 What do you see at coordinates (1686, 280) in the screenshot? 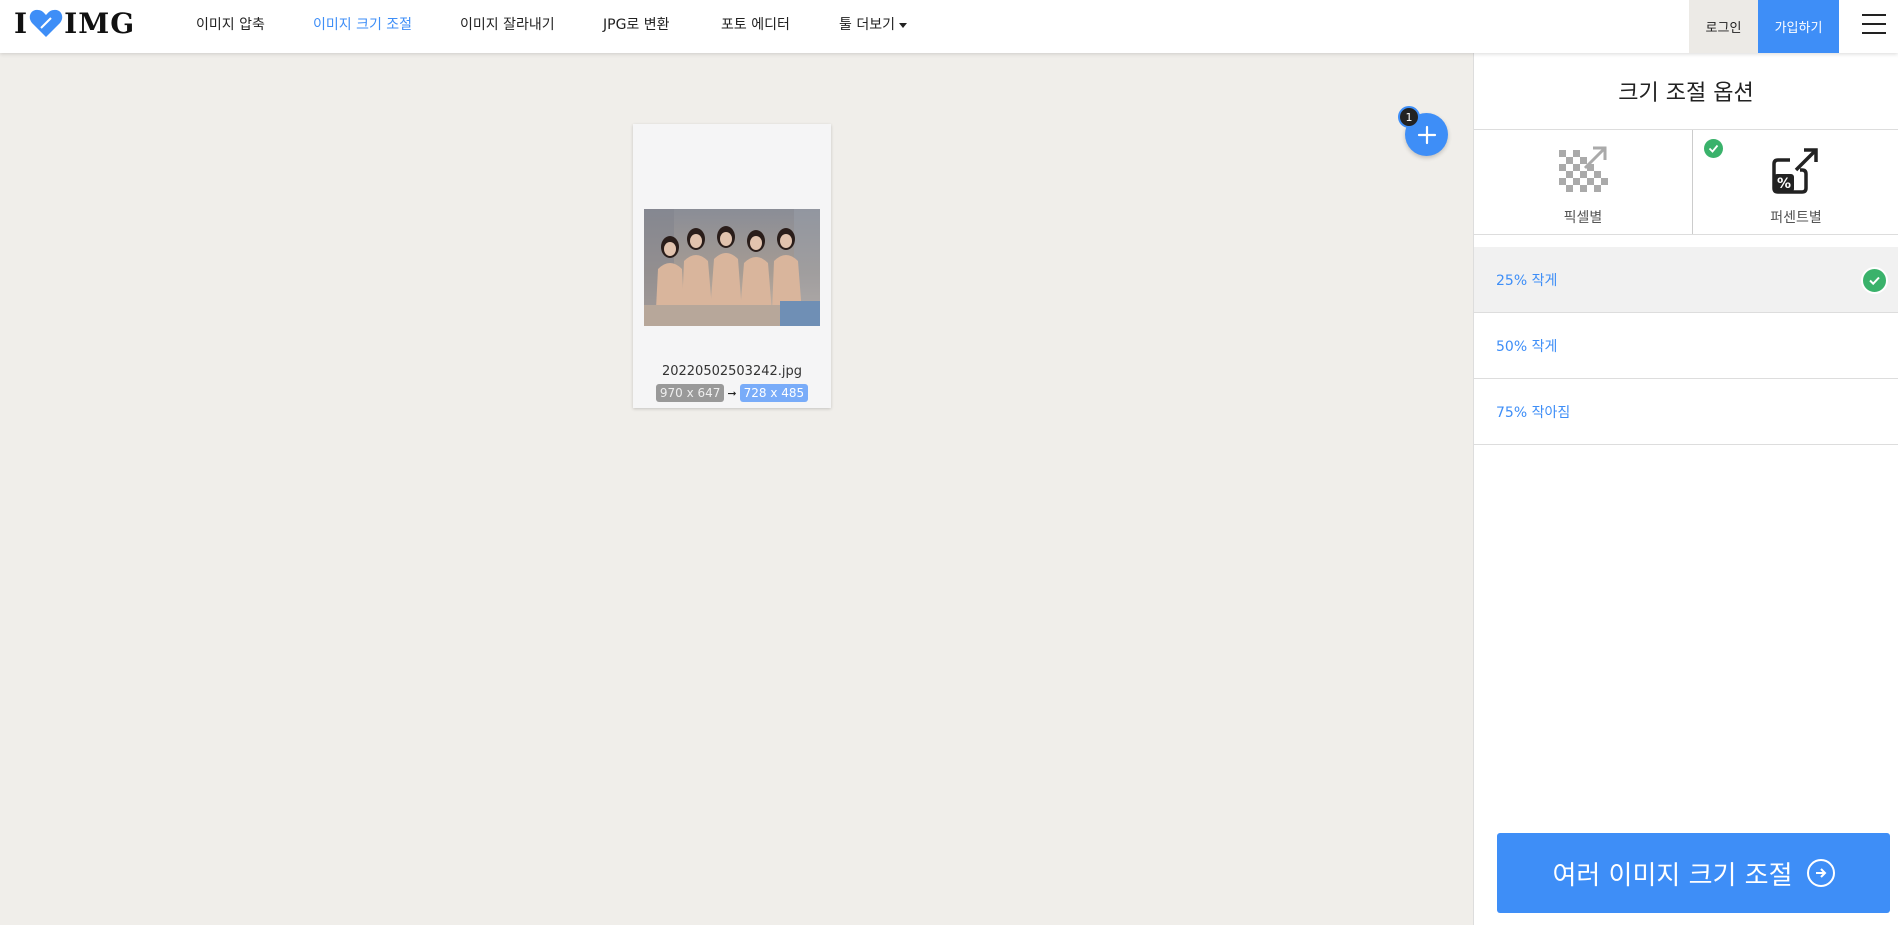
I see `option-25-percent: 25% 작게` at bounding box center [1686, 280].